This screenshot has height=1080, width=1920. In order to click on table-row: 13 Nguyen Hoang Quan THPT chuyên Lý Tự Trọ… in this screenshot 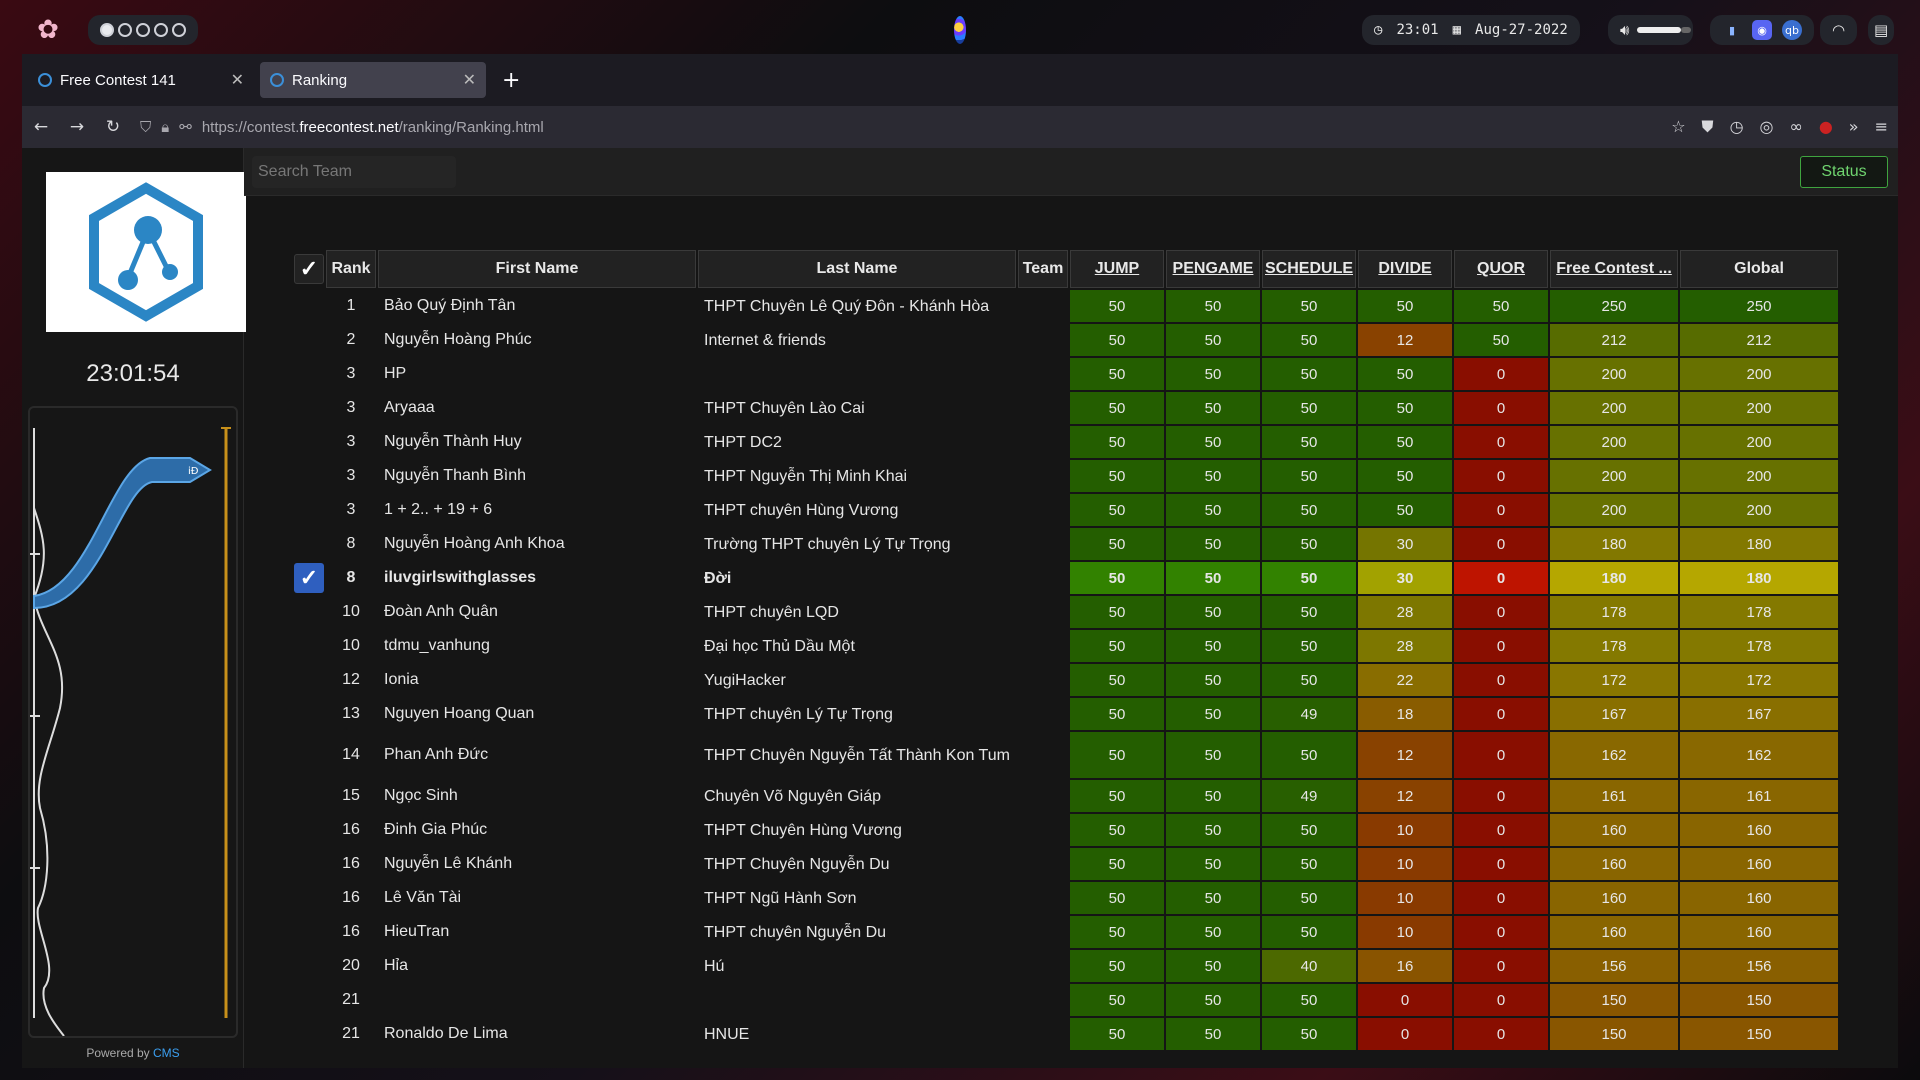, I will do `click(1066, 714)`.